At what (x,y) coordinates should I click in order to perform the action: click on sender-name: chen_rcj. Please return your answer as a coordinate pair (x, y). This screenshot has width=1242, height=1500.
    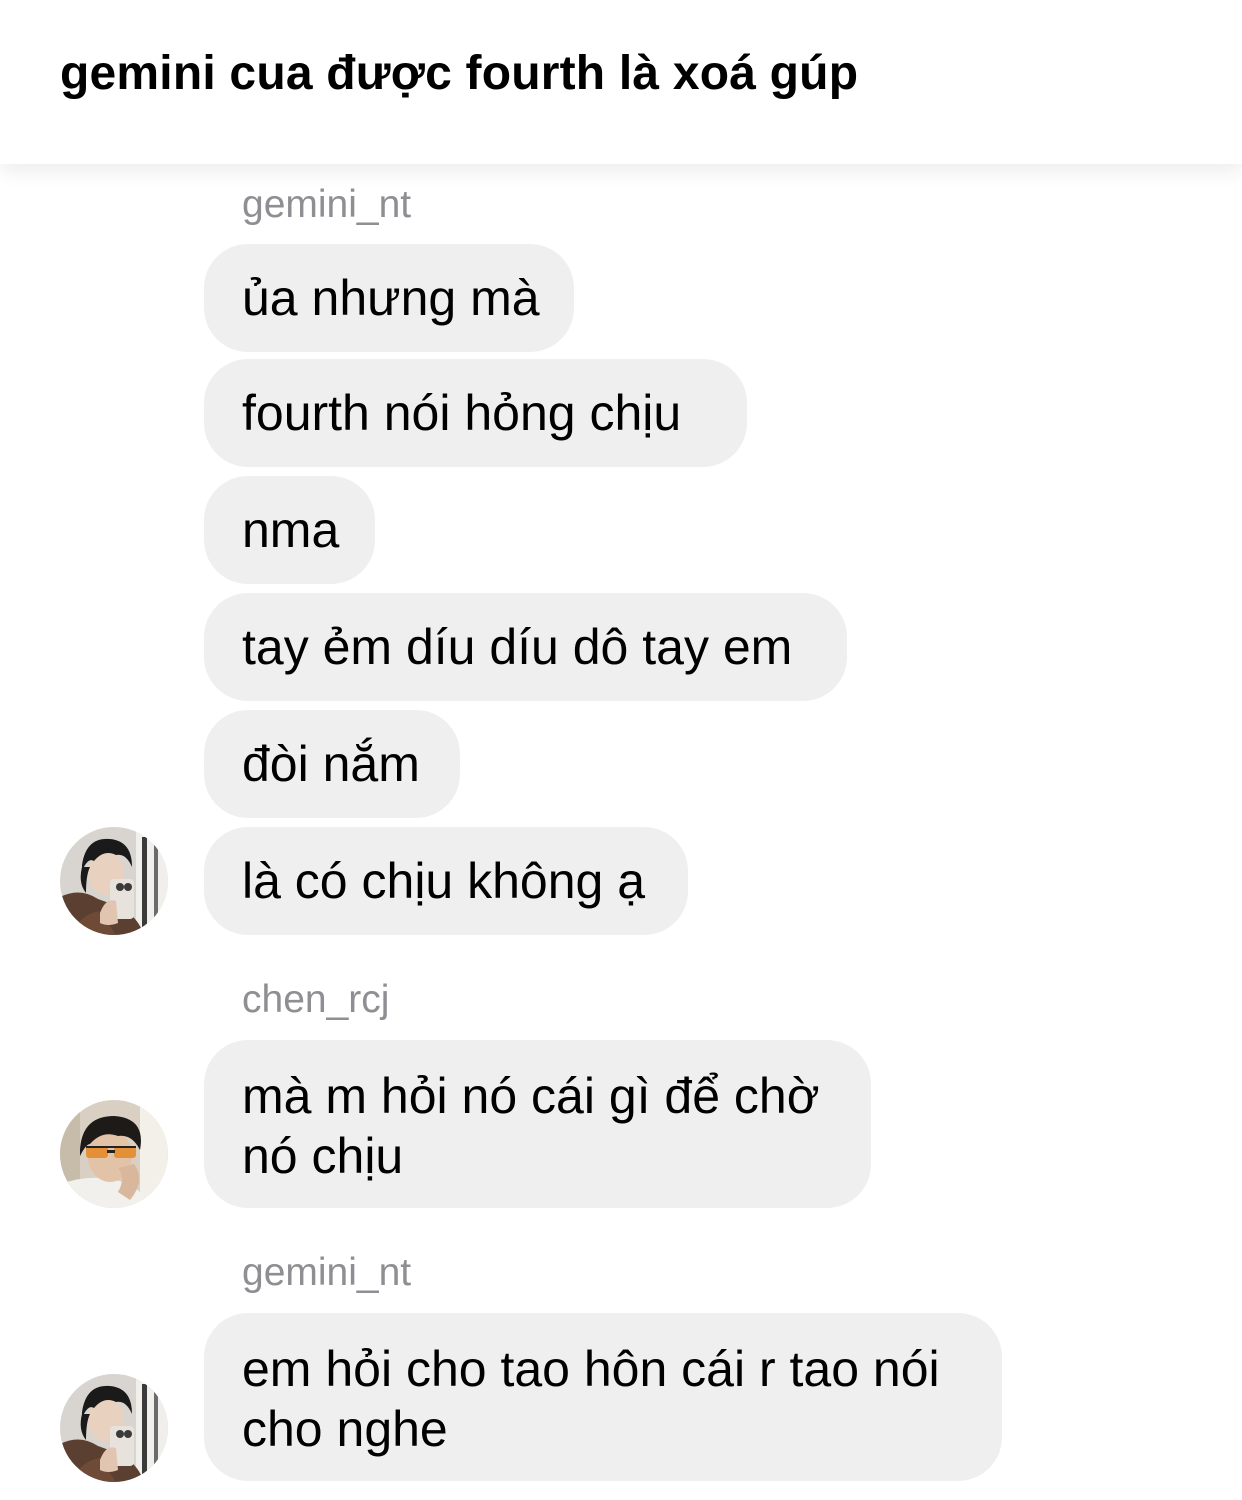
    Looking at the image, I should click on (315, 1000).